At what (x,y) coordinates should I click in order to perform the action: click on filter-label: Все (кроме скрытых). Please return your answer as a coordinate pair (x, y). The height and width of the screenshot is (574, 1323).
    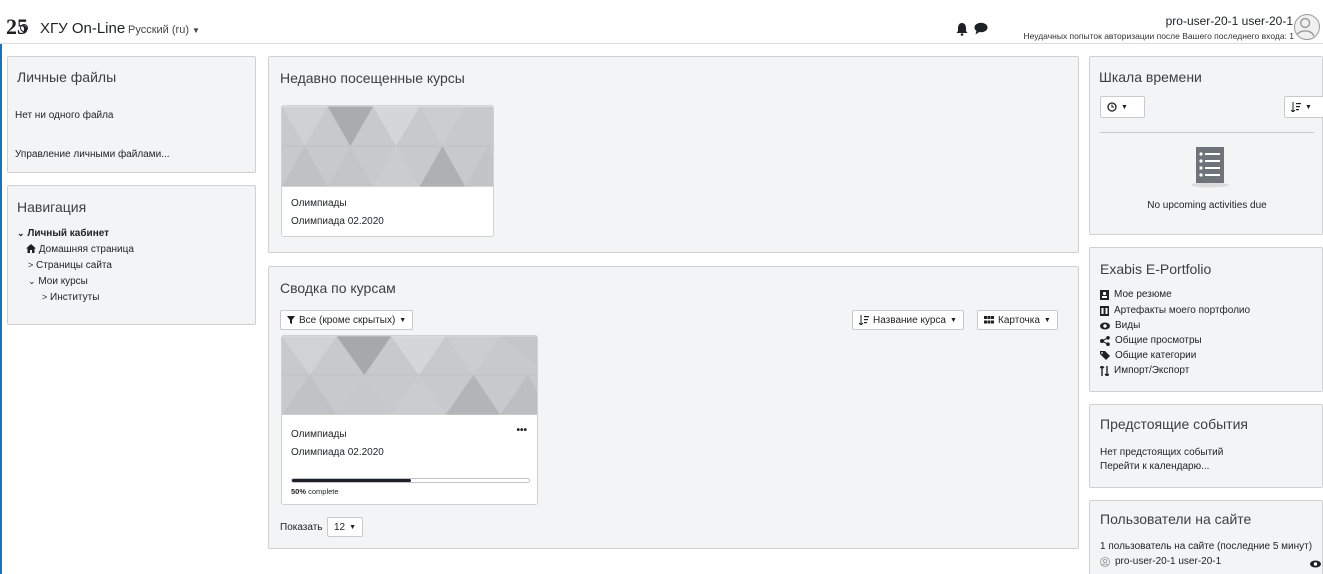
    Looking at the image, I should click on (347, 320).